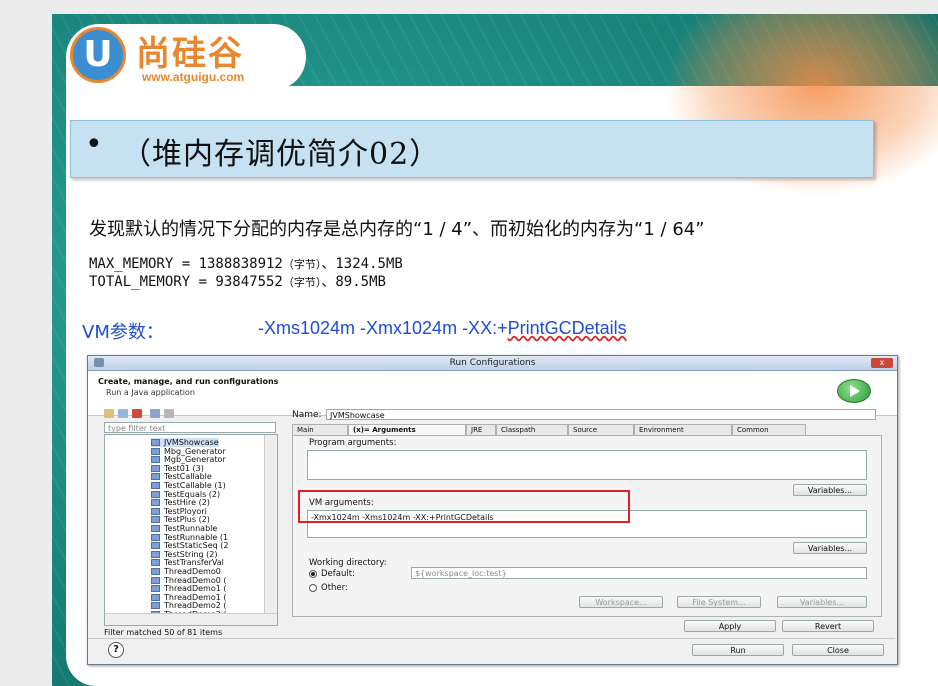 This screenshot has height=686, width=938. Describe the element at coordinates (769, 429) in the screenshot. I see `tab-common: Common` at that location.